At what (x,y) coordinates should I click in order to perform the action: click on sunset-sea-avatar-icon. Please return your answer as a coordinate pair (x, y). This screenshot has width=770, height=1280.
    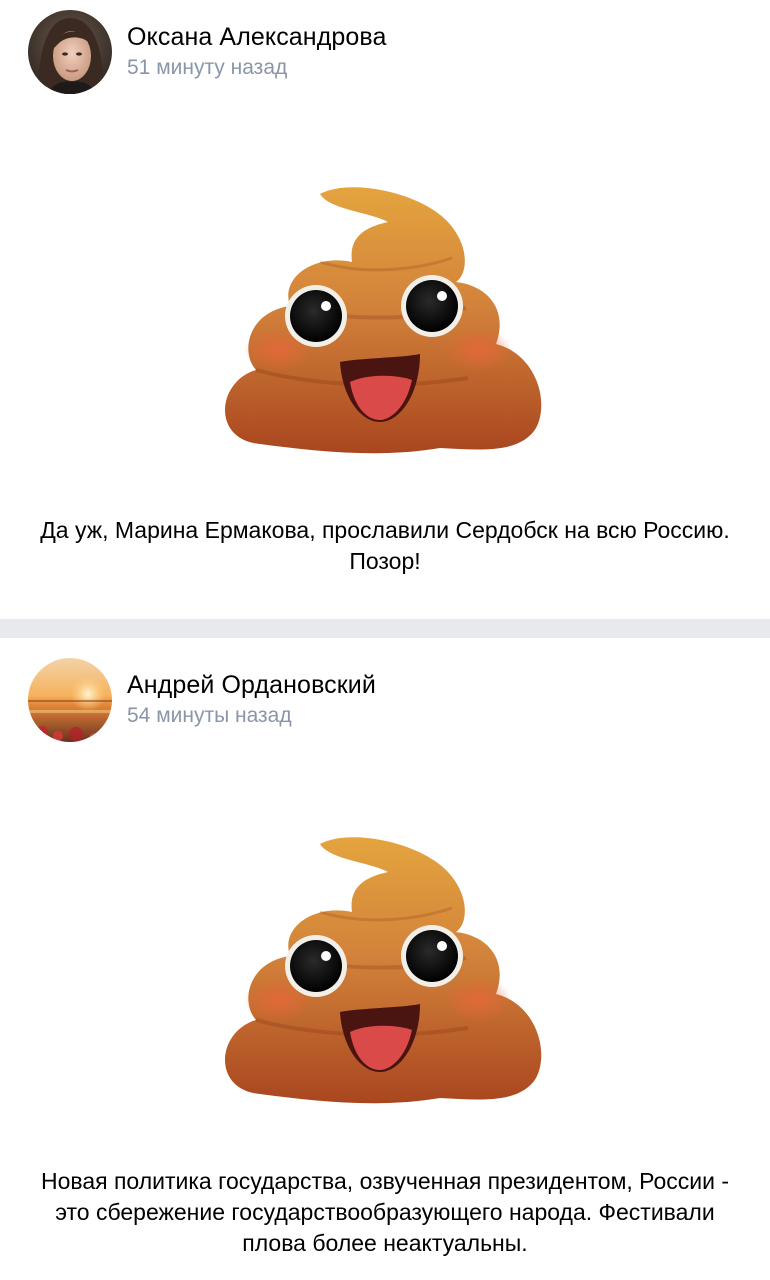
    Looking at the image, I should click on (70, 700).